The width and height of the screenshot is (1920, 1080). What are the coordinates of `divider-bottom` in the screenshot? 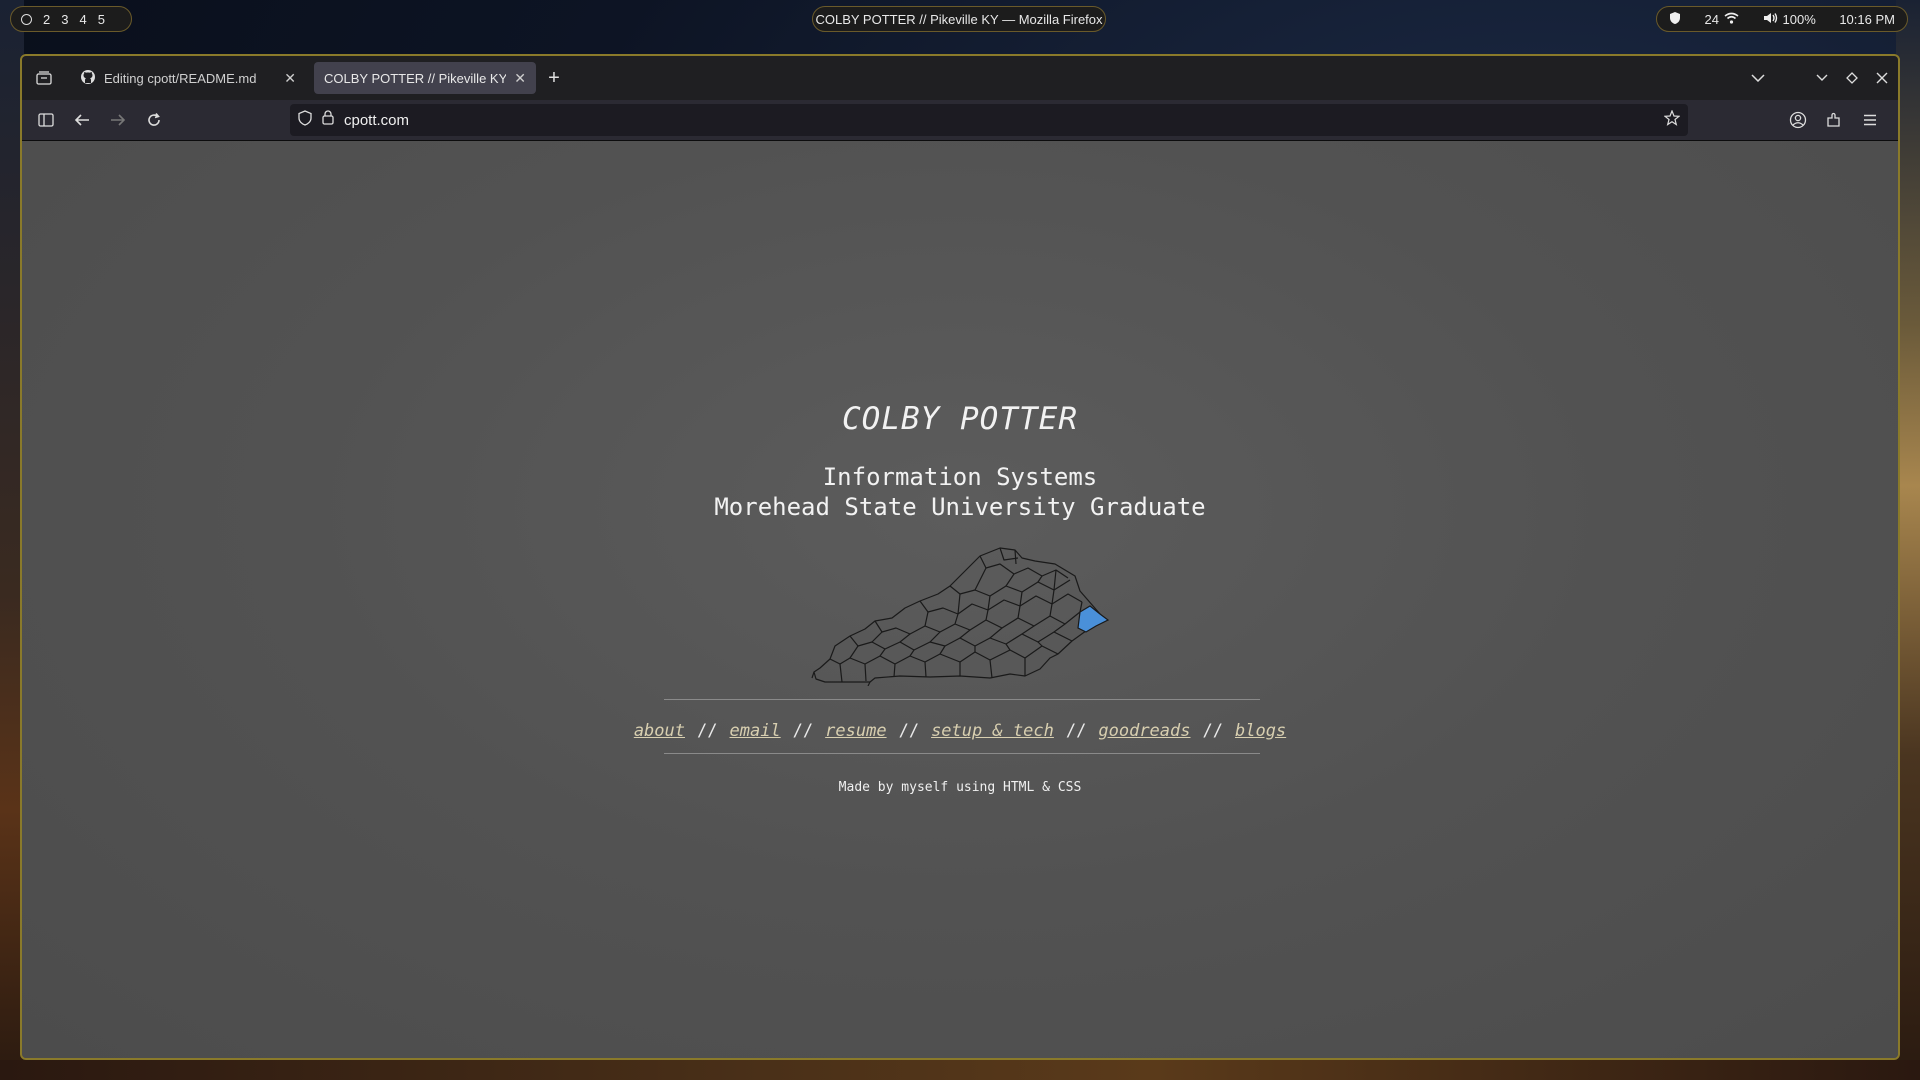 It's located at (962, 753).